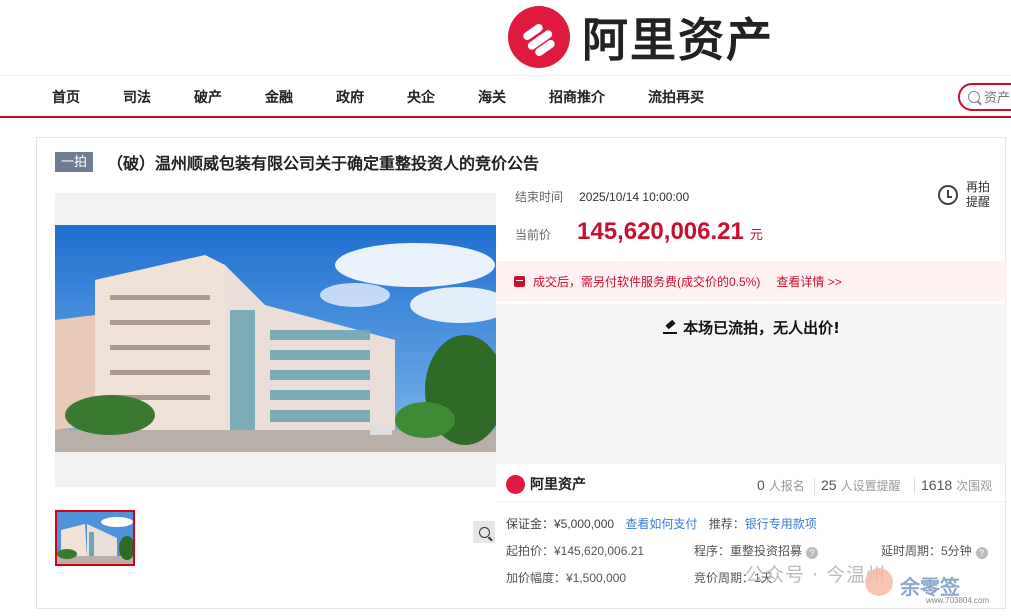 This screenshot has width=1011, height=616. Describe the element at coordinates (350, 97) in the screenshot. I see `nav-item-government: 政府` at that location.